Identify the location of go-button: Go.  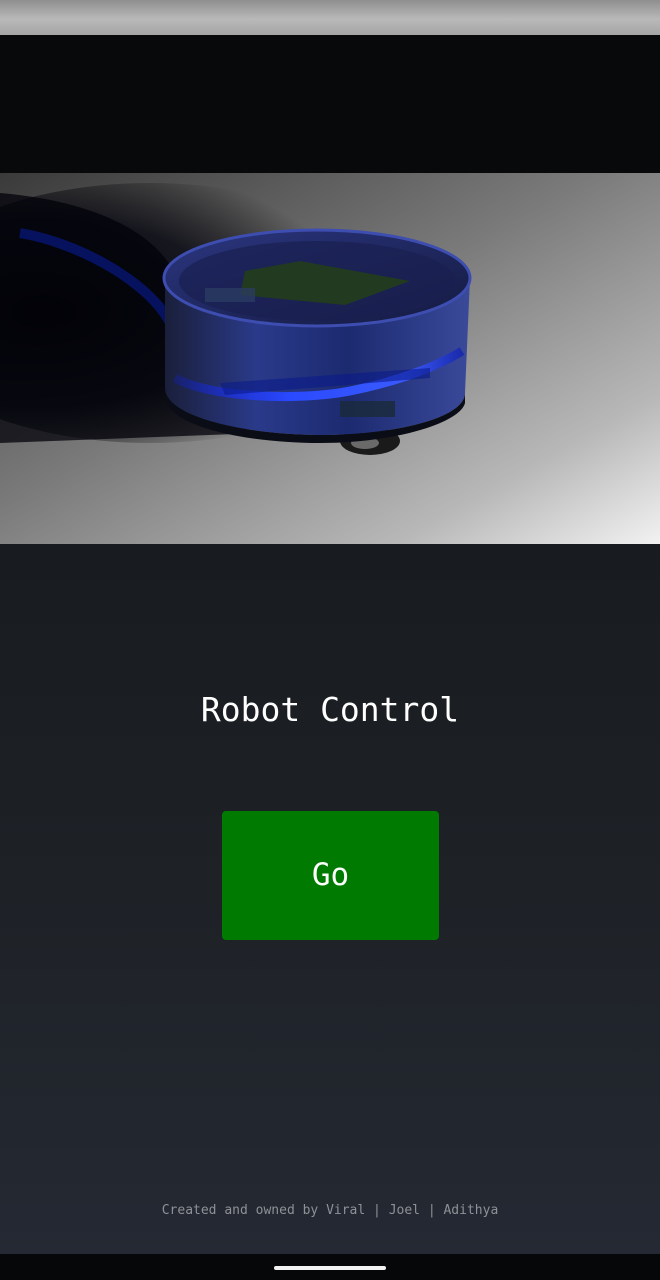
(330, 875).